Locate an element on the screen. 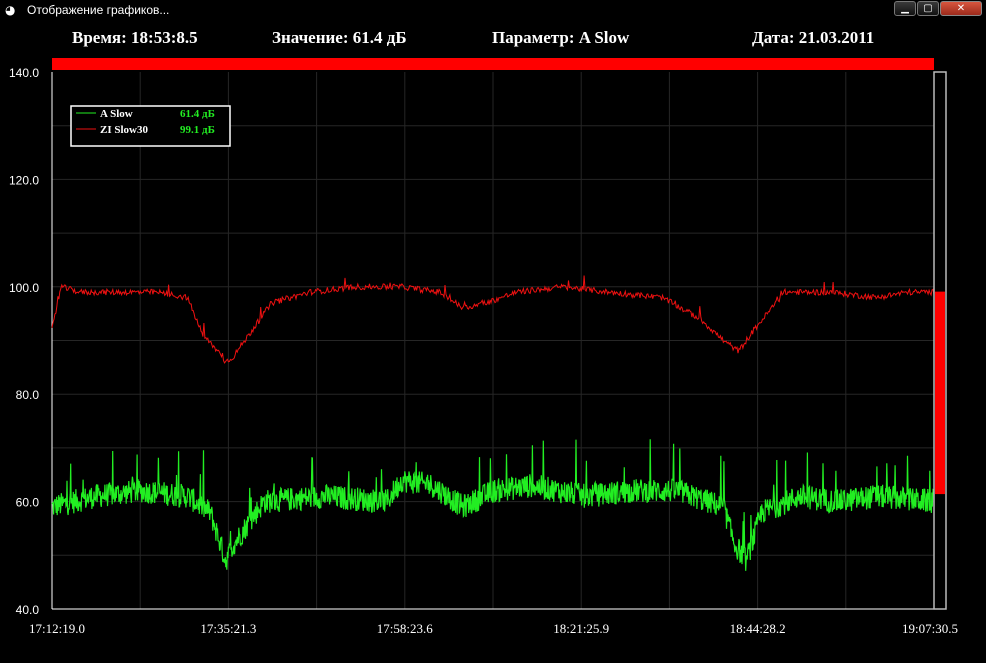 This screenshot has width=986, height=663. x-tick-label: 18:44:28.2 is located at coordinates (758, 628).